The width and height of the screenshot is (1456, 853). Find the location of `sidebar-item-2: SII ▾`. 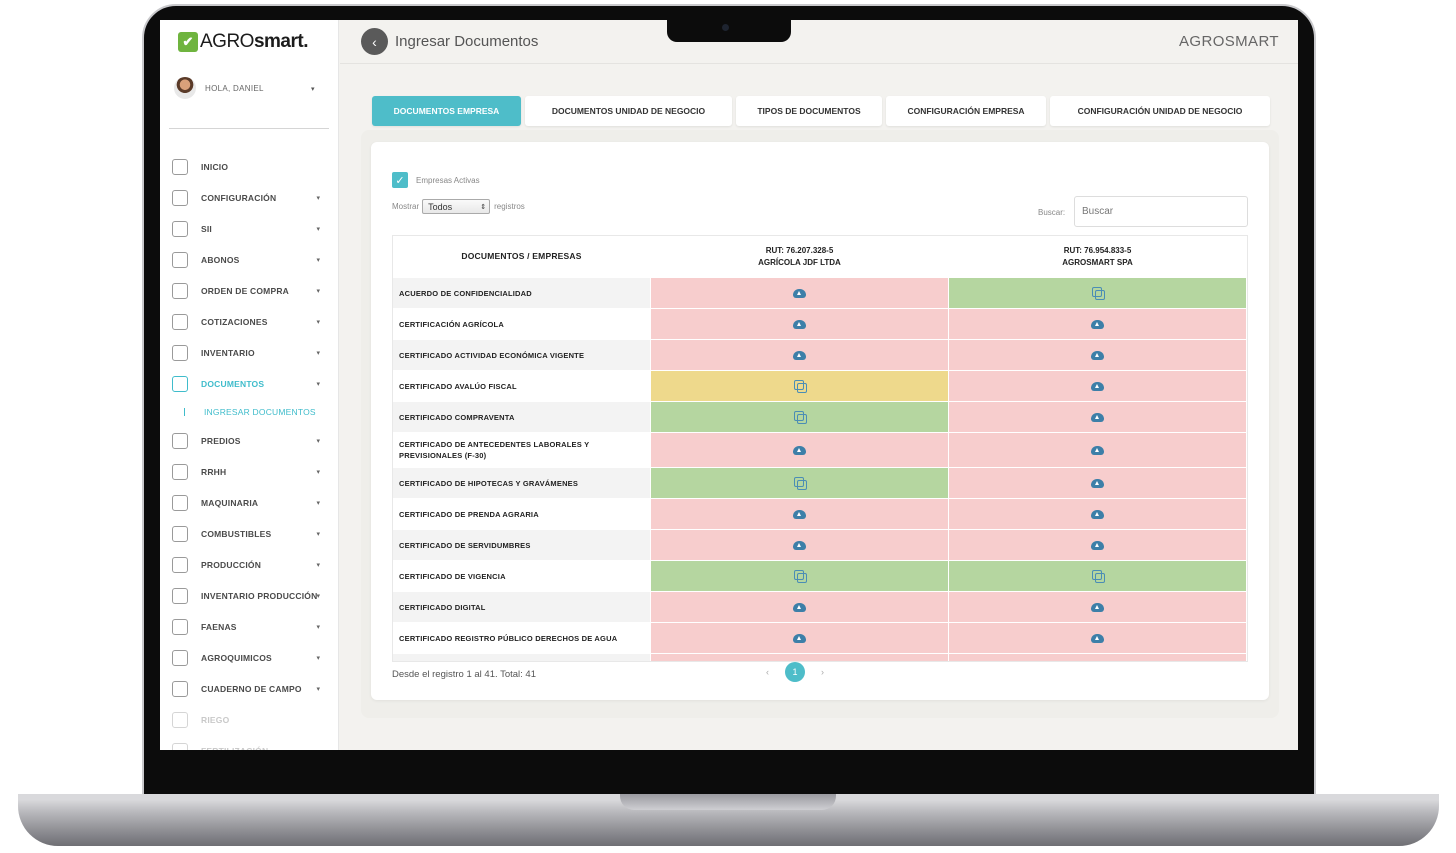

sidebar-item-2: SII ▾ is located at coordinates (252, 228).